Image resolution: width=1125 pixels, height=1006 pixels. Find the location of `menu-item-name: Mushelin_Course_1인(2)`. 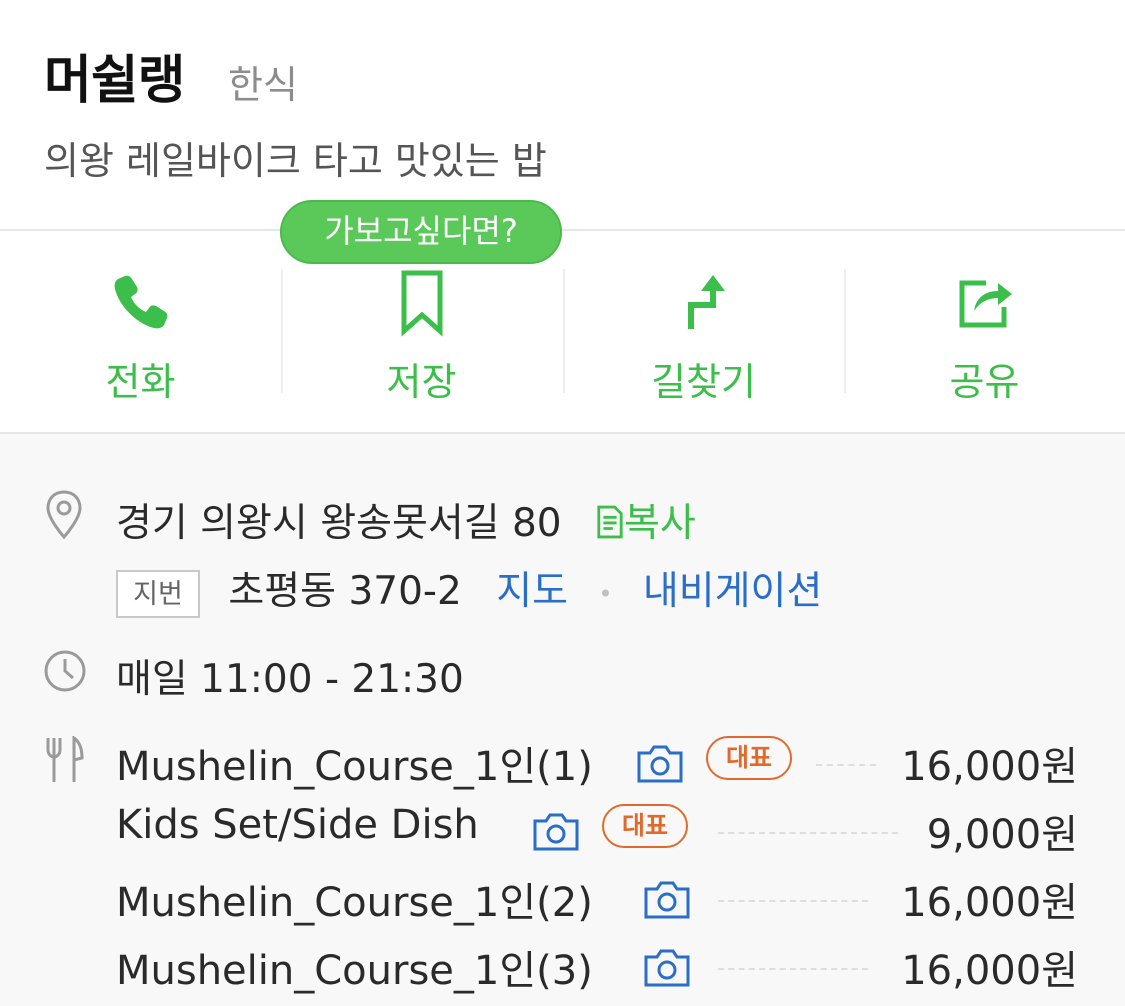

menu-item-name: Mushelin_Course_1인(2) is located at coordinates (354, 903).